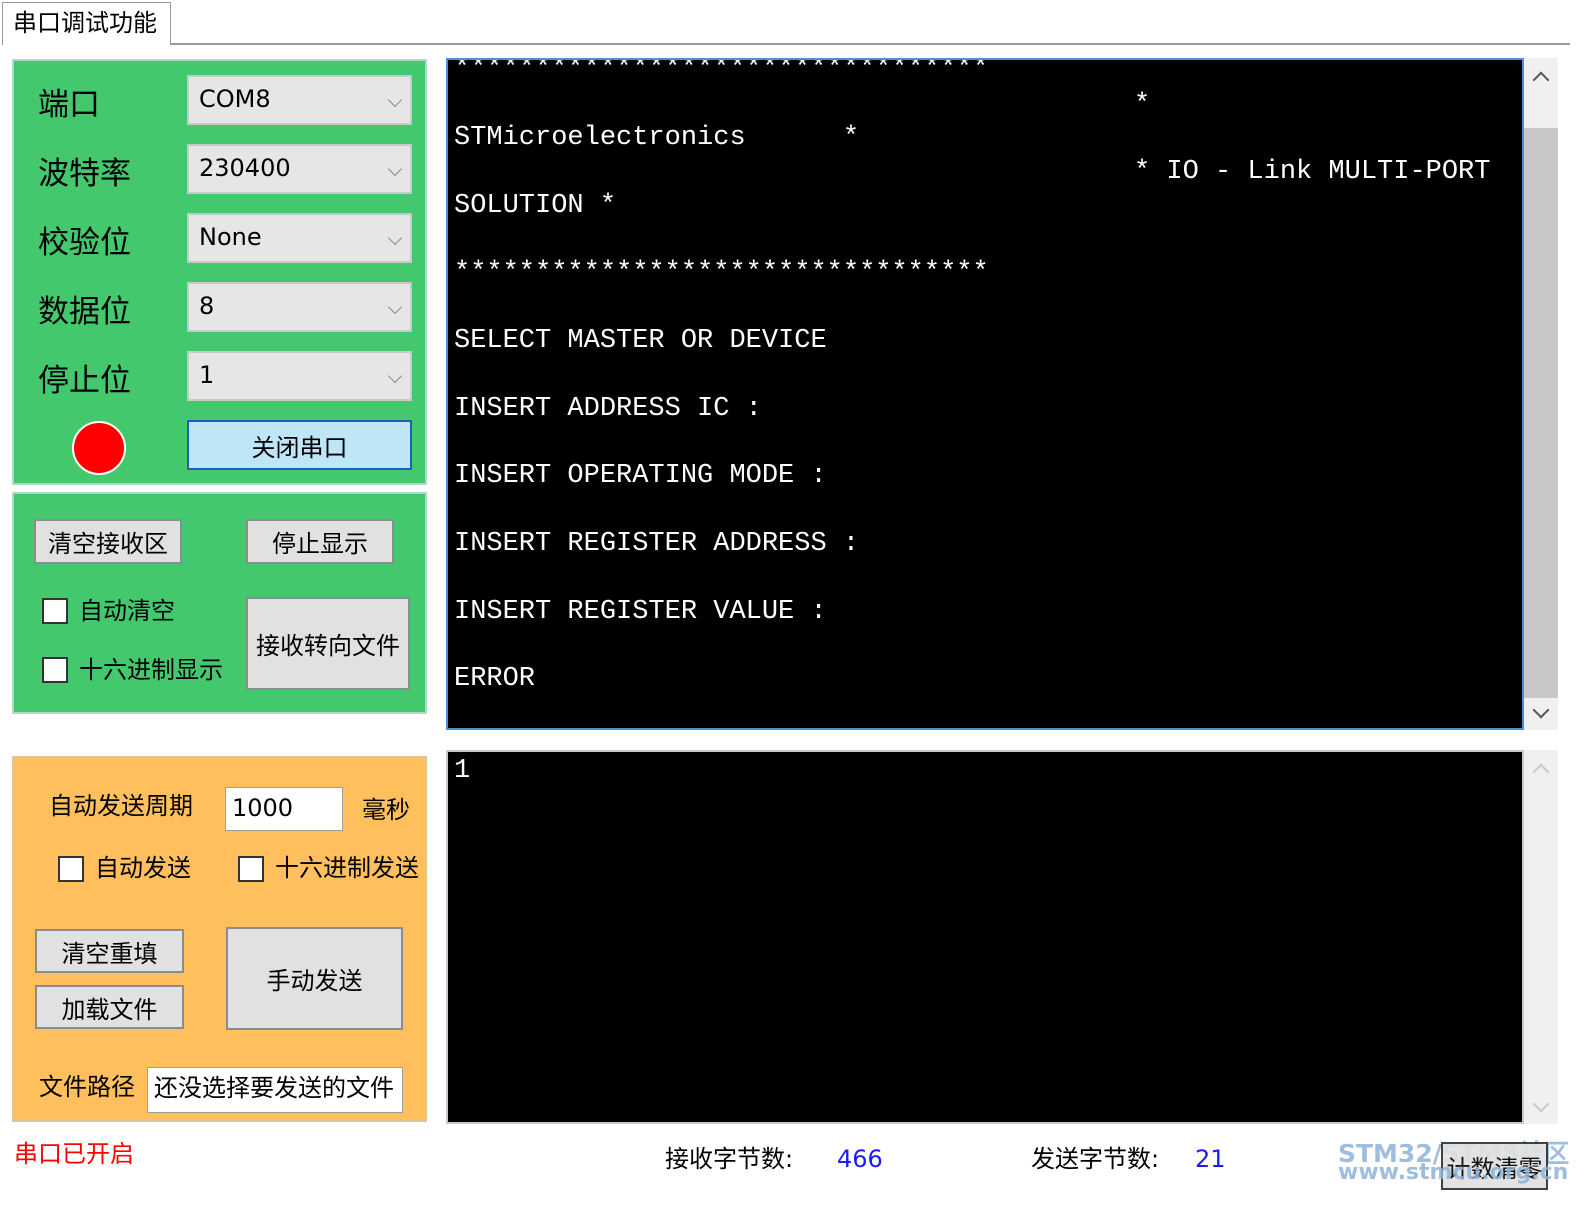 This screenshot has width=1585, height=1207. I want to click on auto-send-period-input: 1000, so click(284, 809).